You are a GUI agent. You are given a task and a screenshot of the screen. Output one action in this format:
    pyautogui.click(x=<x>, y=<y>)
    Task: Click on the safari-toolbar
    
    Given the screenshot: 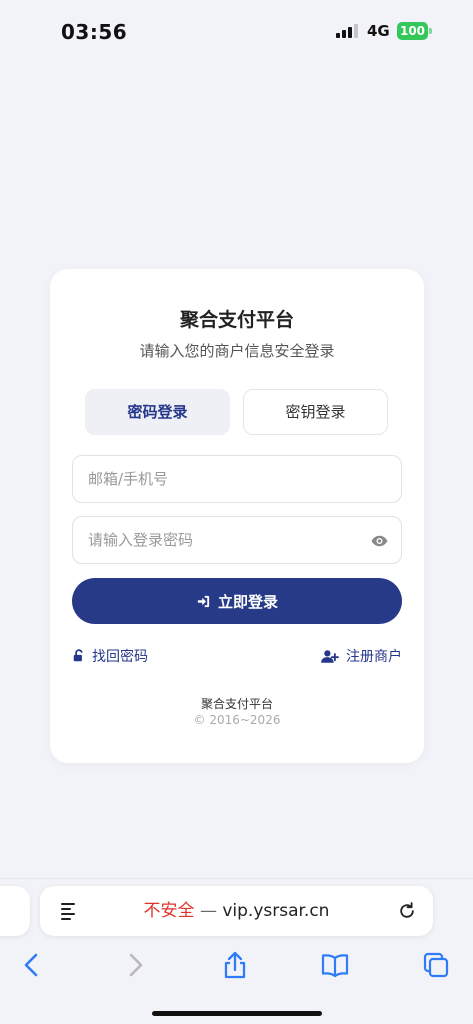 What is the action you would take?
    pyautogui.click(x=236, y=967)
    